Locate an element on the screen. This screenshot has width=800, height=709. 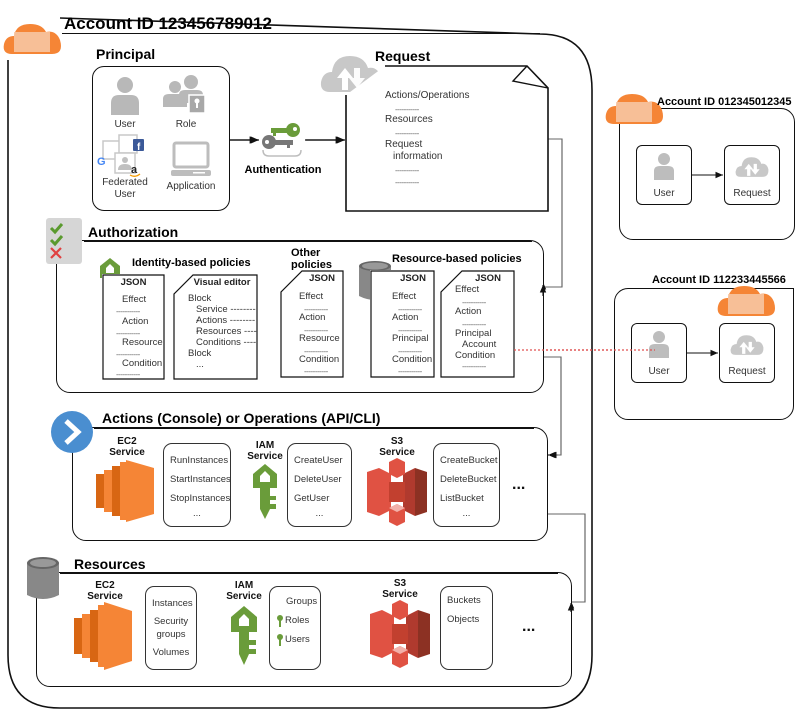
request-title: Request is located at coordinates (403, 56).